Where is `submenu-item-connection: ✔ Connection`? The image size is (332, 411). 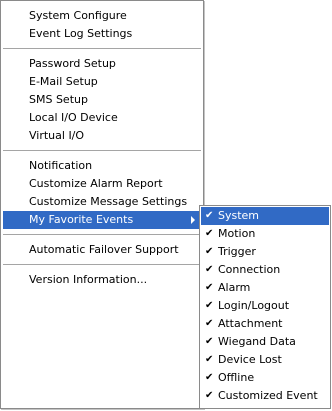
submenu-item-connection: ✔ Connection is located at coordinates (265, 270).